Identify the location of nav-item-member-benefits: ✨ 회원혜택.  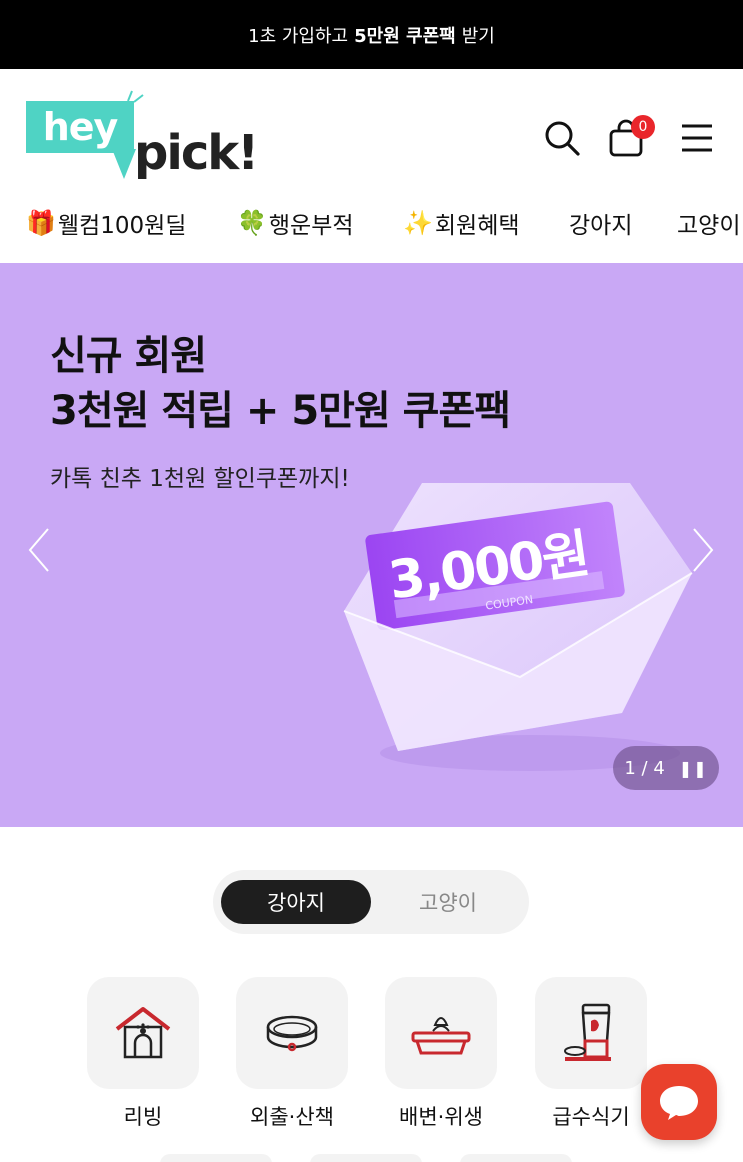
(461, 223).